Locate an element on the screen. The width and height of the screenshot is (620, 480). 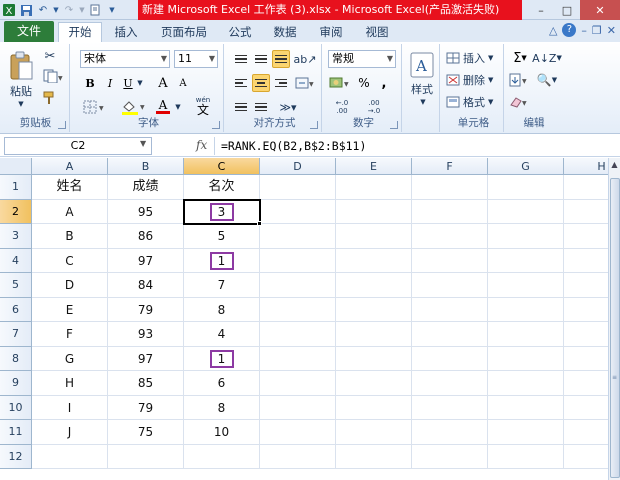
cell-g1 is located at coordinates (526, 187).